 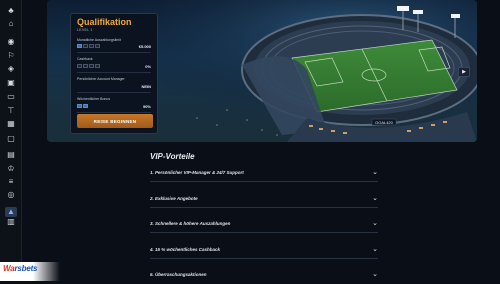 I want to click on home-icon: ⌂, so click(x=11, y=24).